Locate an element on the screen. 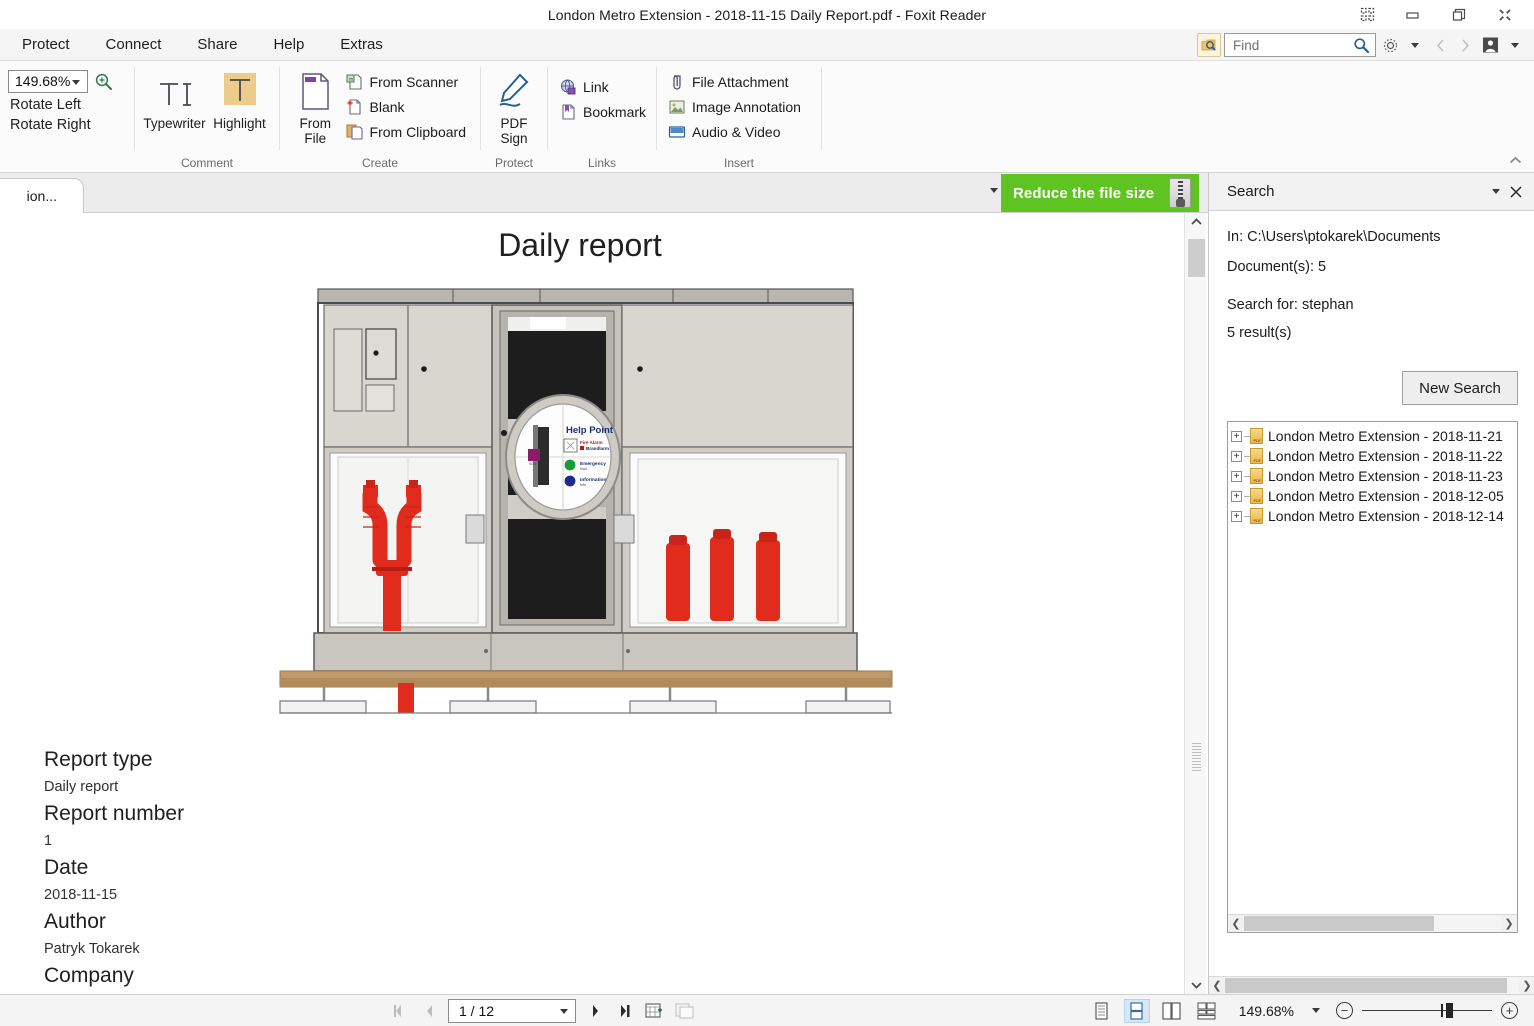 Image resolution: width=1534 pixels, height=1026 pixels. results-scroll-right-icon: ❯ is located at coordinates (1509, 923).